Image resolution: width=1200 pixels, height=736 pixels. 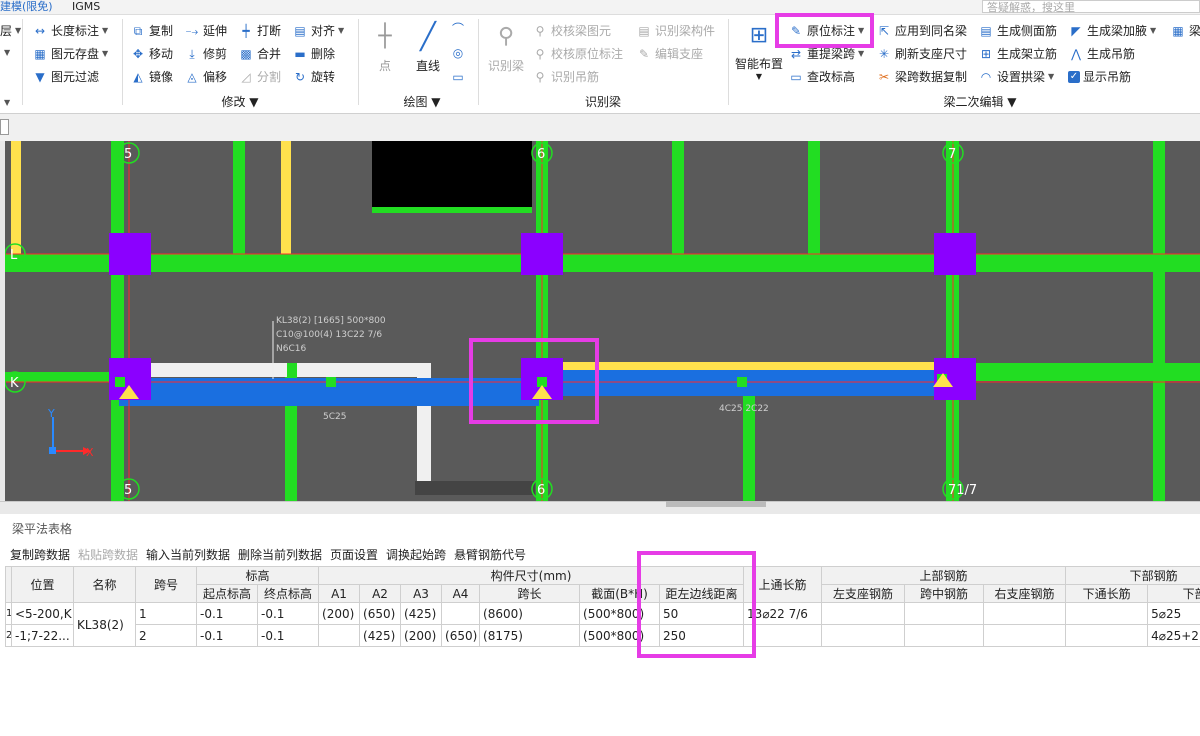 What do you see at coordinates (1016, 77) in the screenshot?
I see `arch-beam-button: ◠ 设置拱梁 ▼` at bounding box center [1016, 77].